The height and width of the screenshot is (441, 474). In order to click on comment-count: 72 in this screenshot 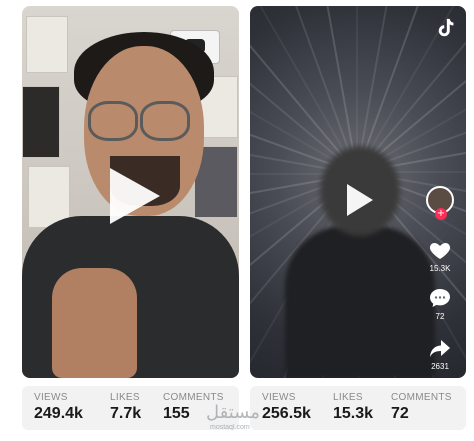, I will do `click(440, 316)`.